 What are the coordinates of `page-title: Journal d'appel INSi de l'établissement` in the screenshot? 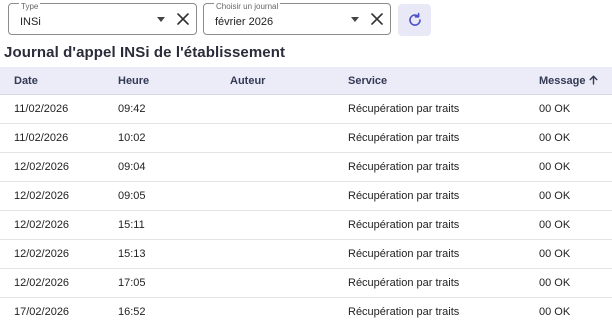 It's located at (145, 52).